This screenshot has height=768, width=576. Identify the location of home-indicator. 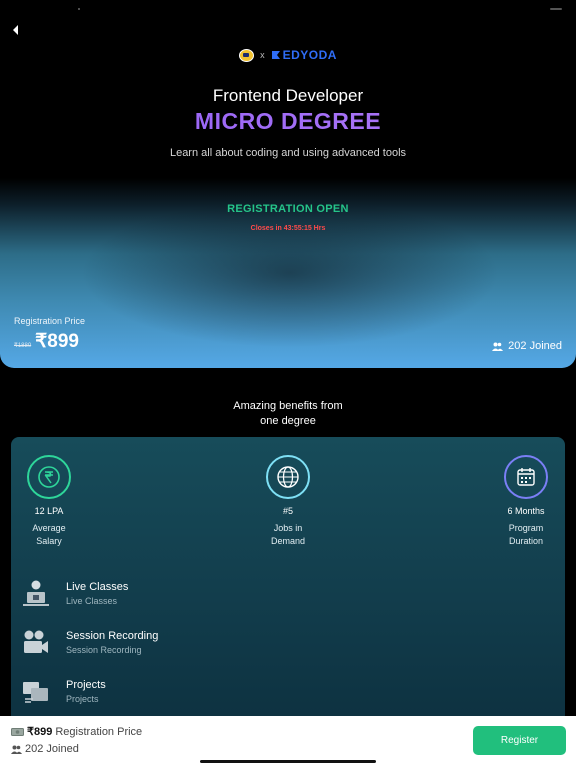
(288, 761).